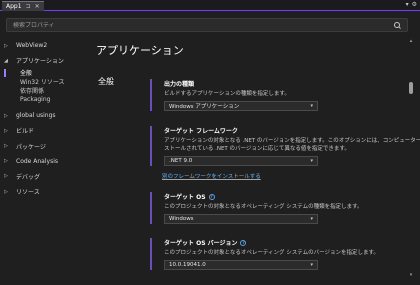  Describe the element at coordinates (181, 219) in the screenshot. I see `dropdown-value: Windows` at that location.